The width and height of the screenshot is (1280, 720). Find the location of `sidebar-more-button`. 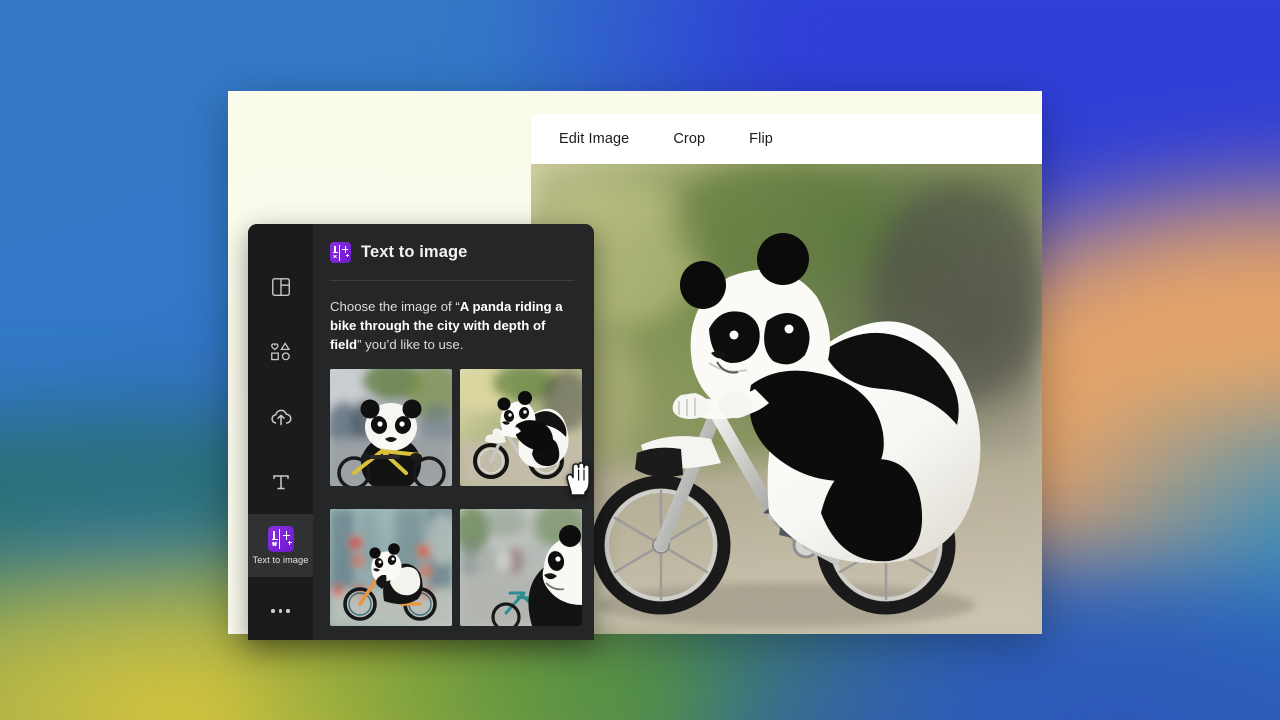

sidebar-more-button is located at coordinates (280, 611).